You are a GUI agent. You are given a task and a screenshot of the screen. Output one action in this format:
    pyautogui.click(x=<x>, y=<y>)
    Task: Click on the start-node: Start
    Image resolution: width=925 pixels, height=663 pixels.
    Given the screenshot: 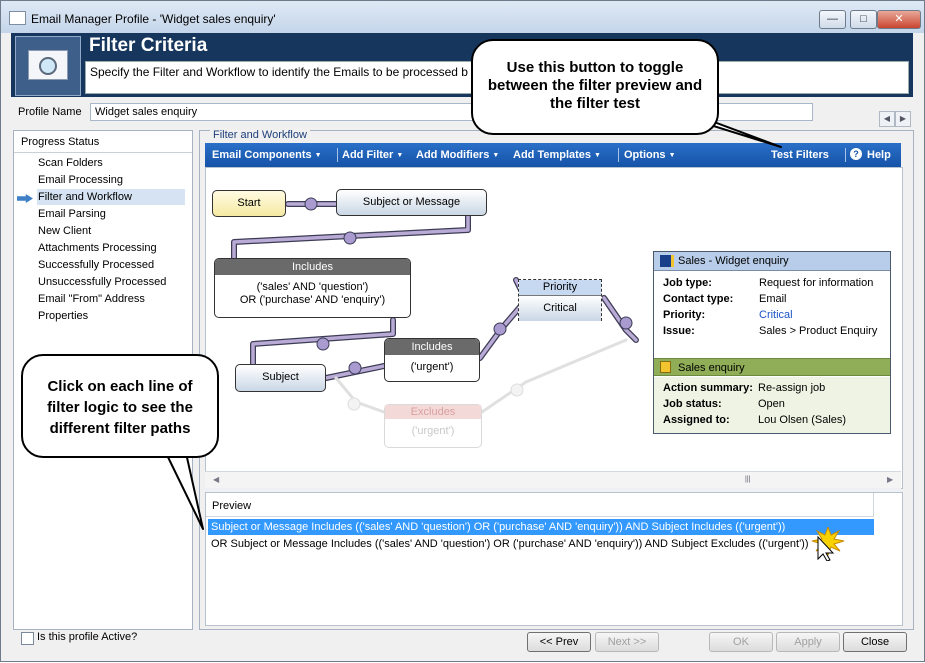 What is the action you would take?
    pyautogui.click(x=249, y=203)
    